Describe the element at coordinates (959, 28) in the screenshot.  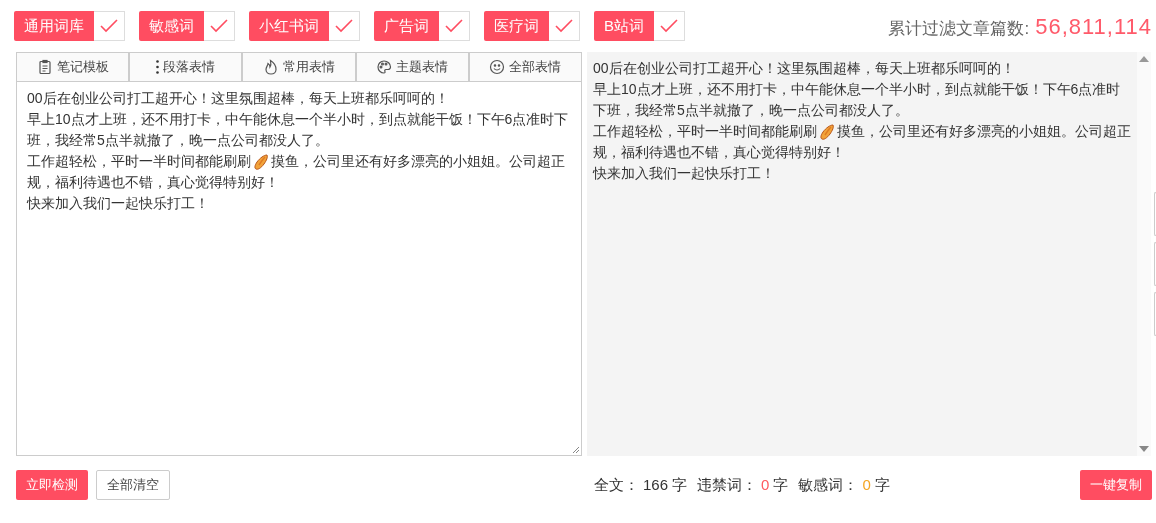
I see `counter-label: 累计过滤文章篇数:` at that location.